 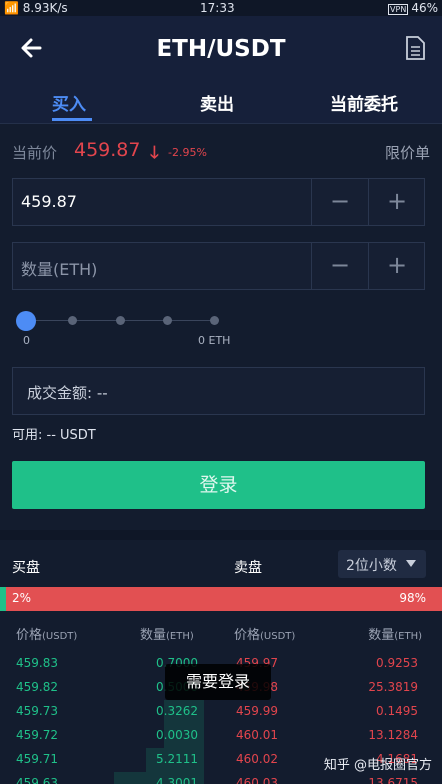 What do you see at coordinates (47, 635) in the screenshot?
I see `col-buy-price: 价格(USDT)` at bounding box center [47, 635].